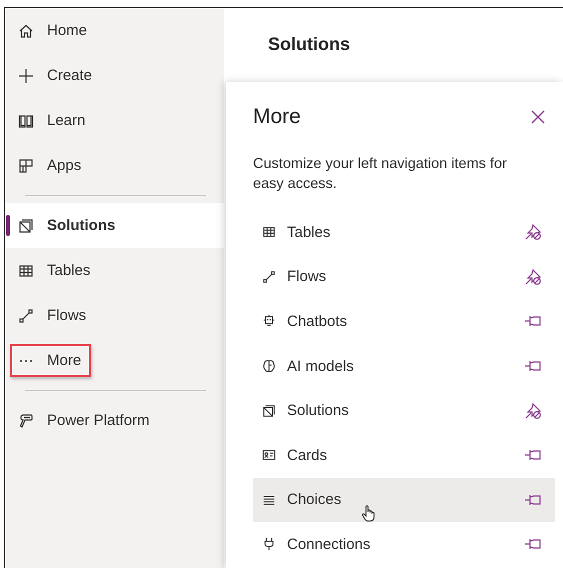 Image resolution: width=563 pixels, height=568 pixels. Describe the element at coordinates (318, 411) in the screenshot. I see `item-label: Solutions` at that location.